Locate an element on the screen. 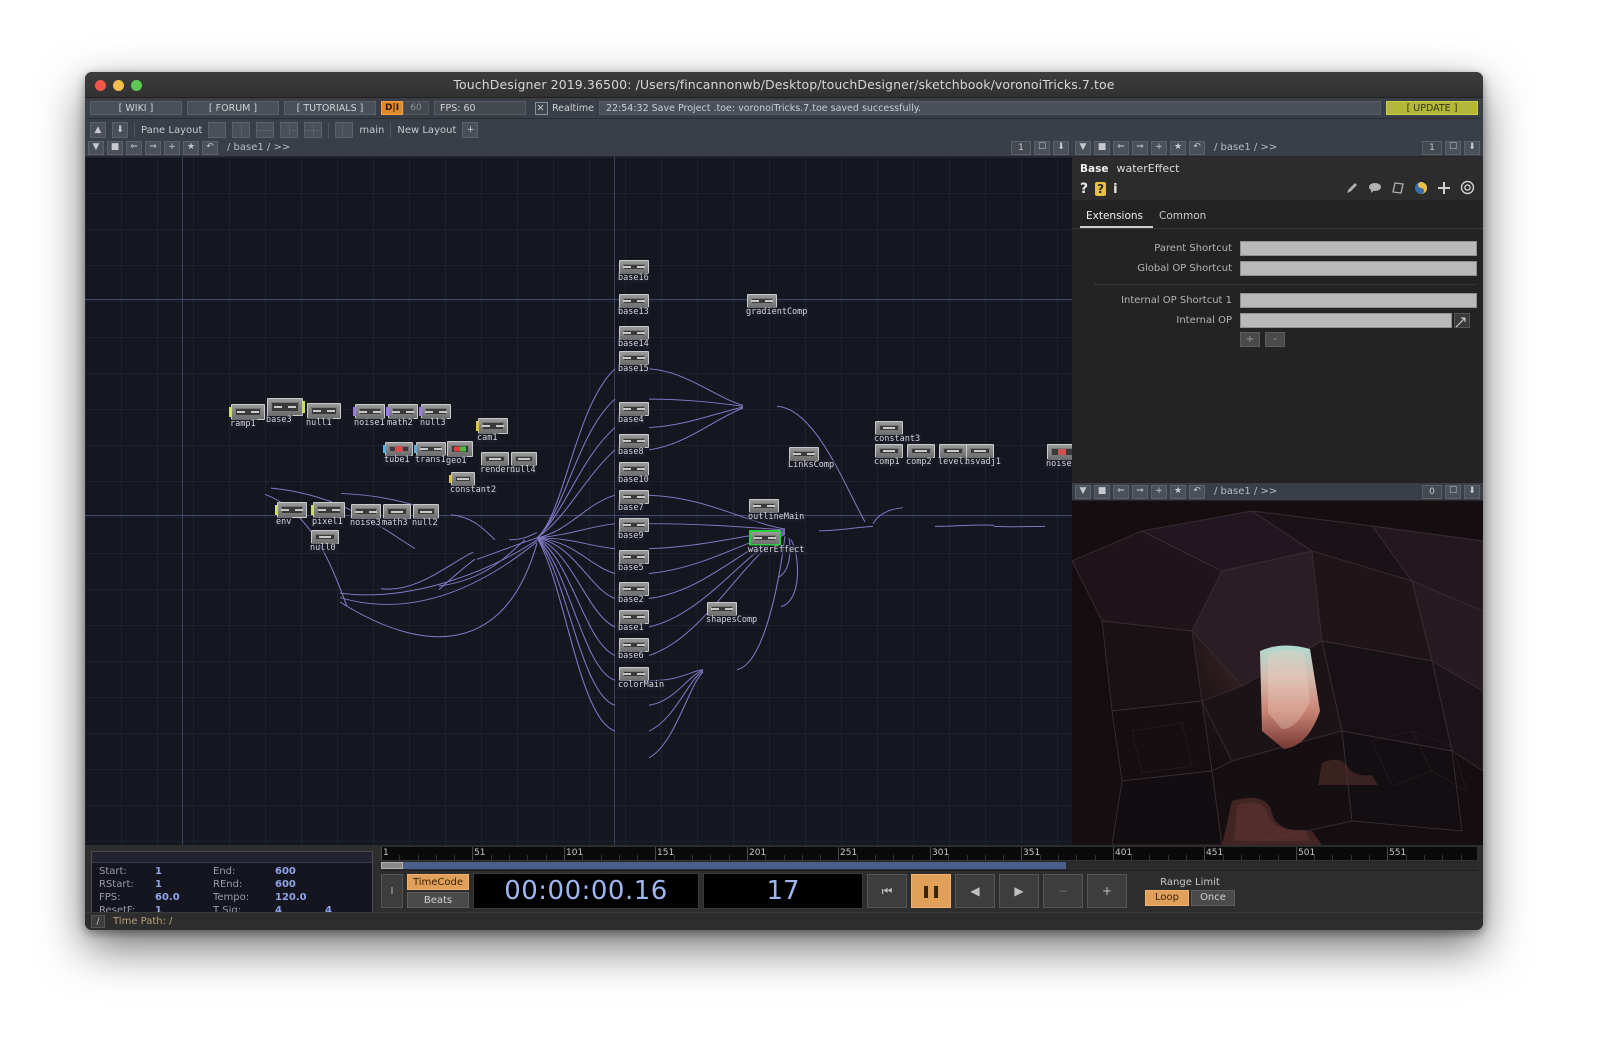  node-base13: base13 is located at coordinates (633, 305).